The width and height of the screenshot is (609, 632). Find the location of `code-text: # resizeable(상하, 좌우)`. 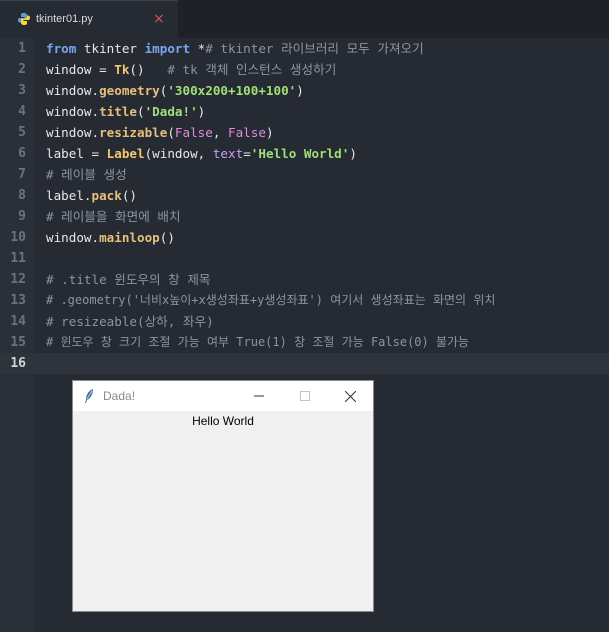

code-text: # resizeable(상하, 좌우) is located at coordinates (130, 321).